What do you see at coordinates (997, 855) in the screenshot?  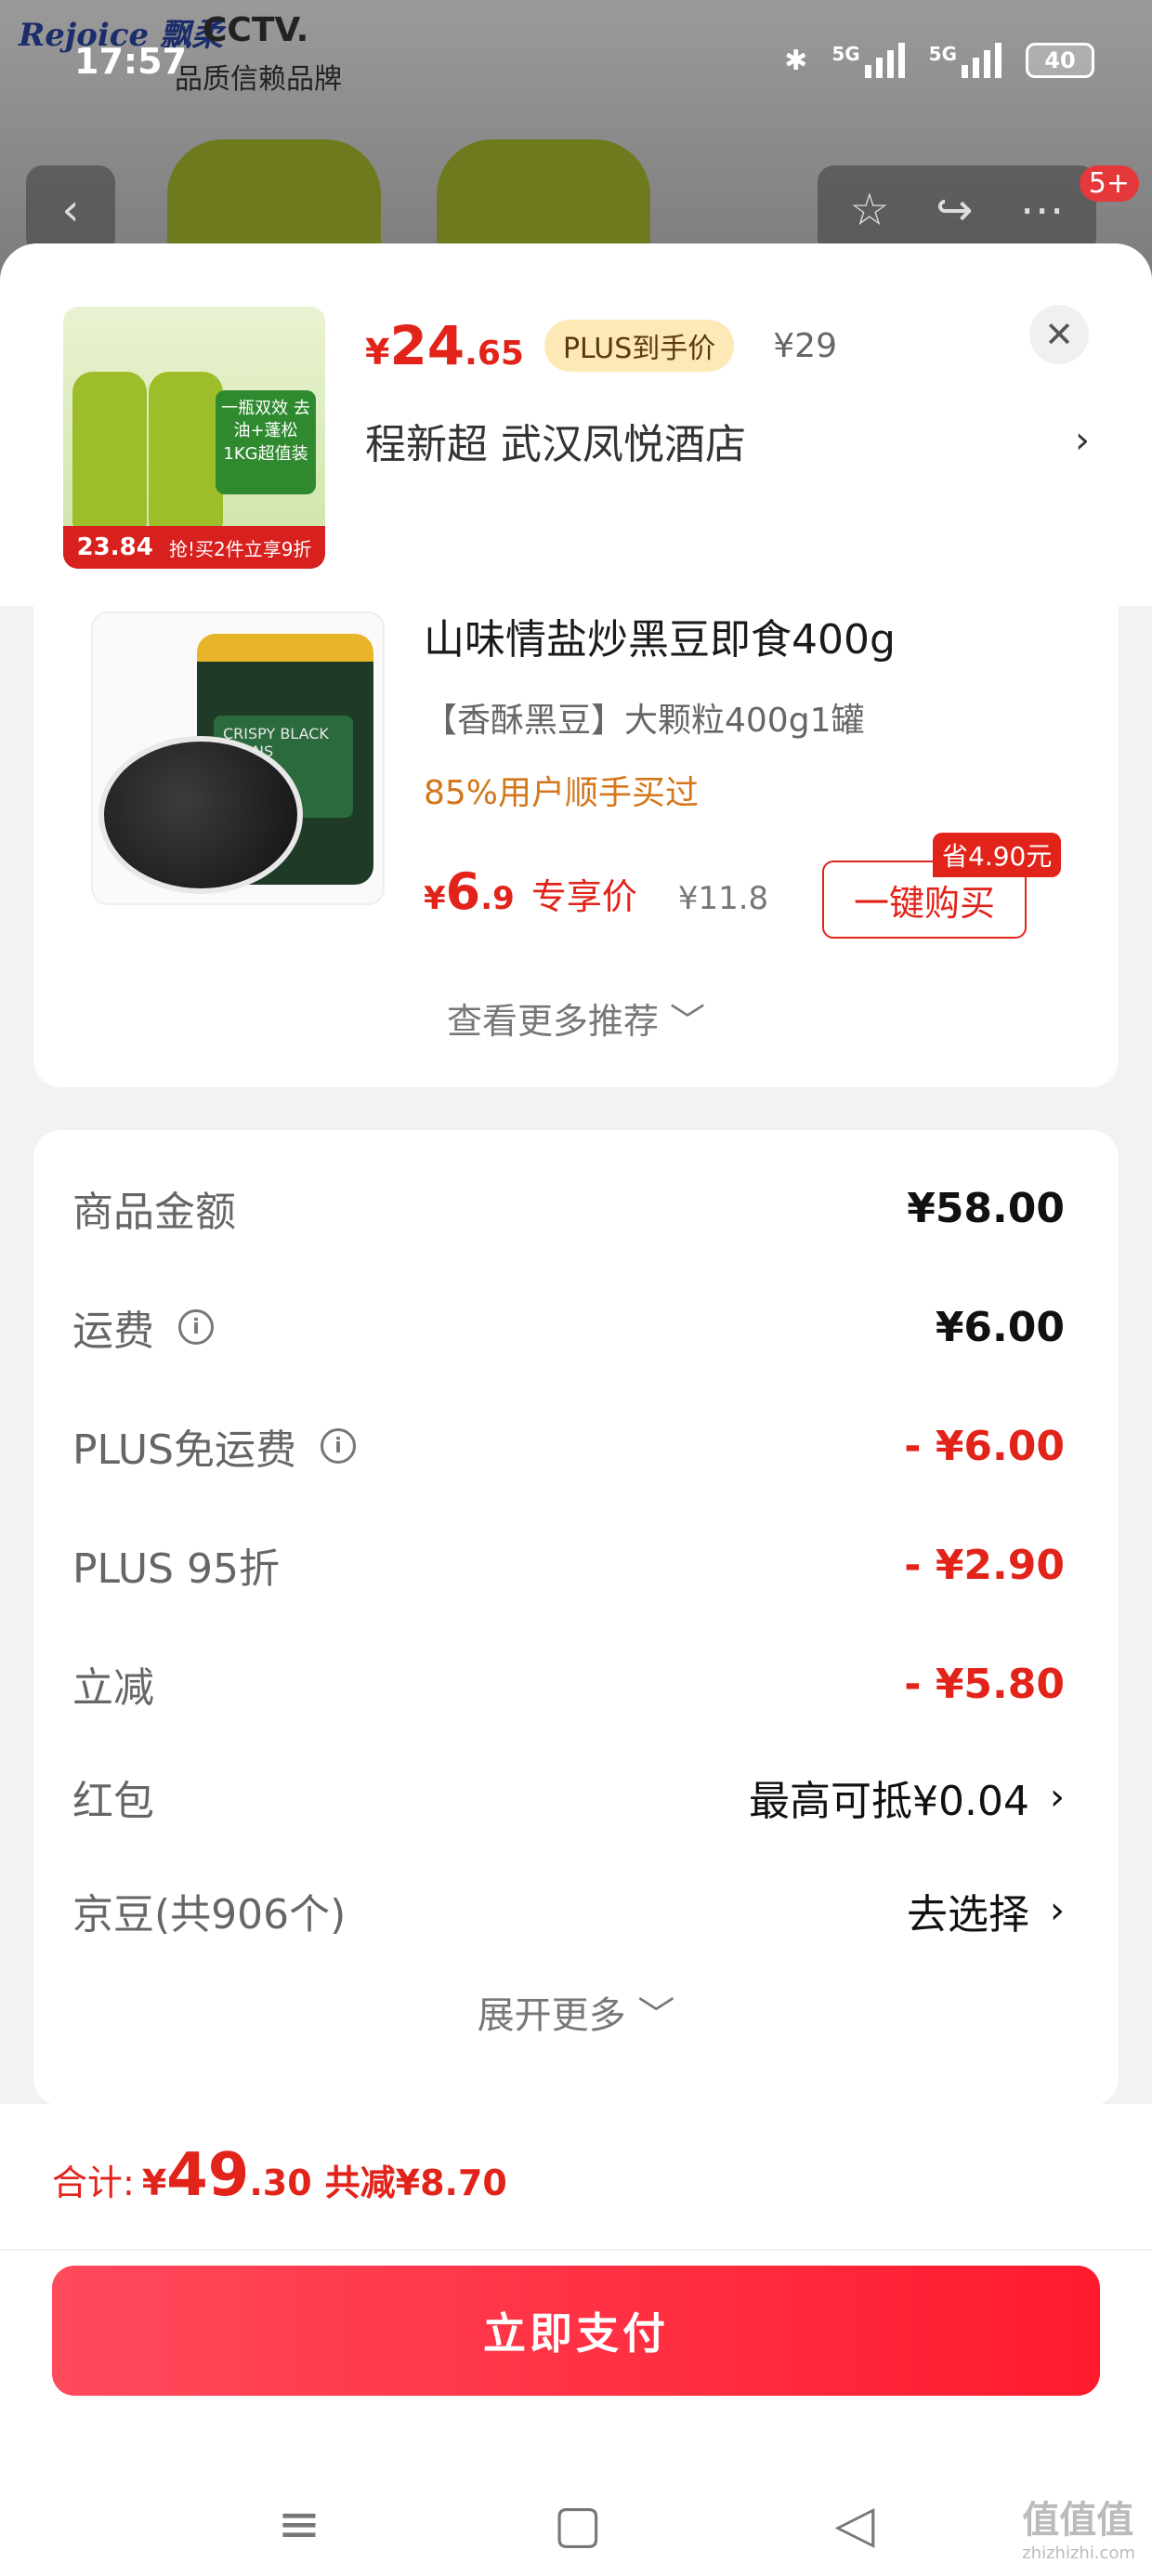 I see `savings-badge: 省4.90元` at bounding box center [997, 855].